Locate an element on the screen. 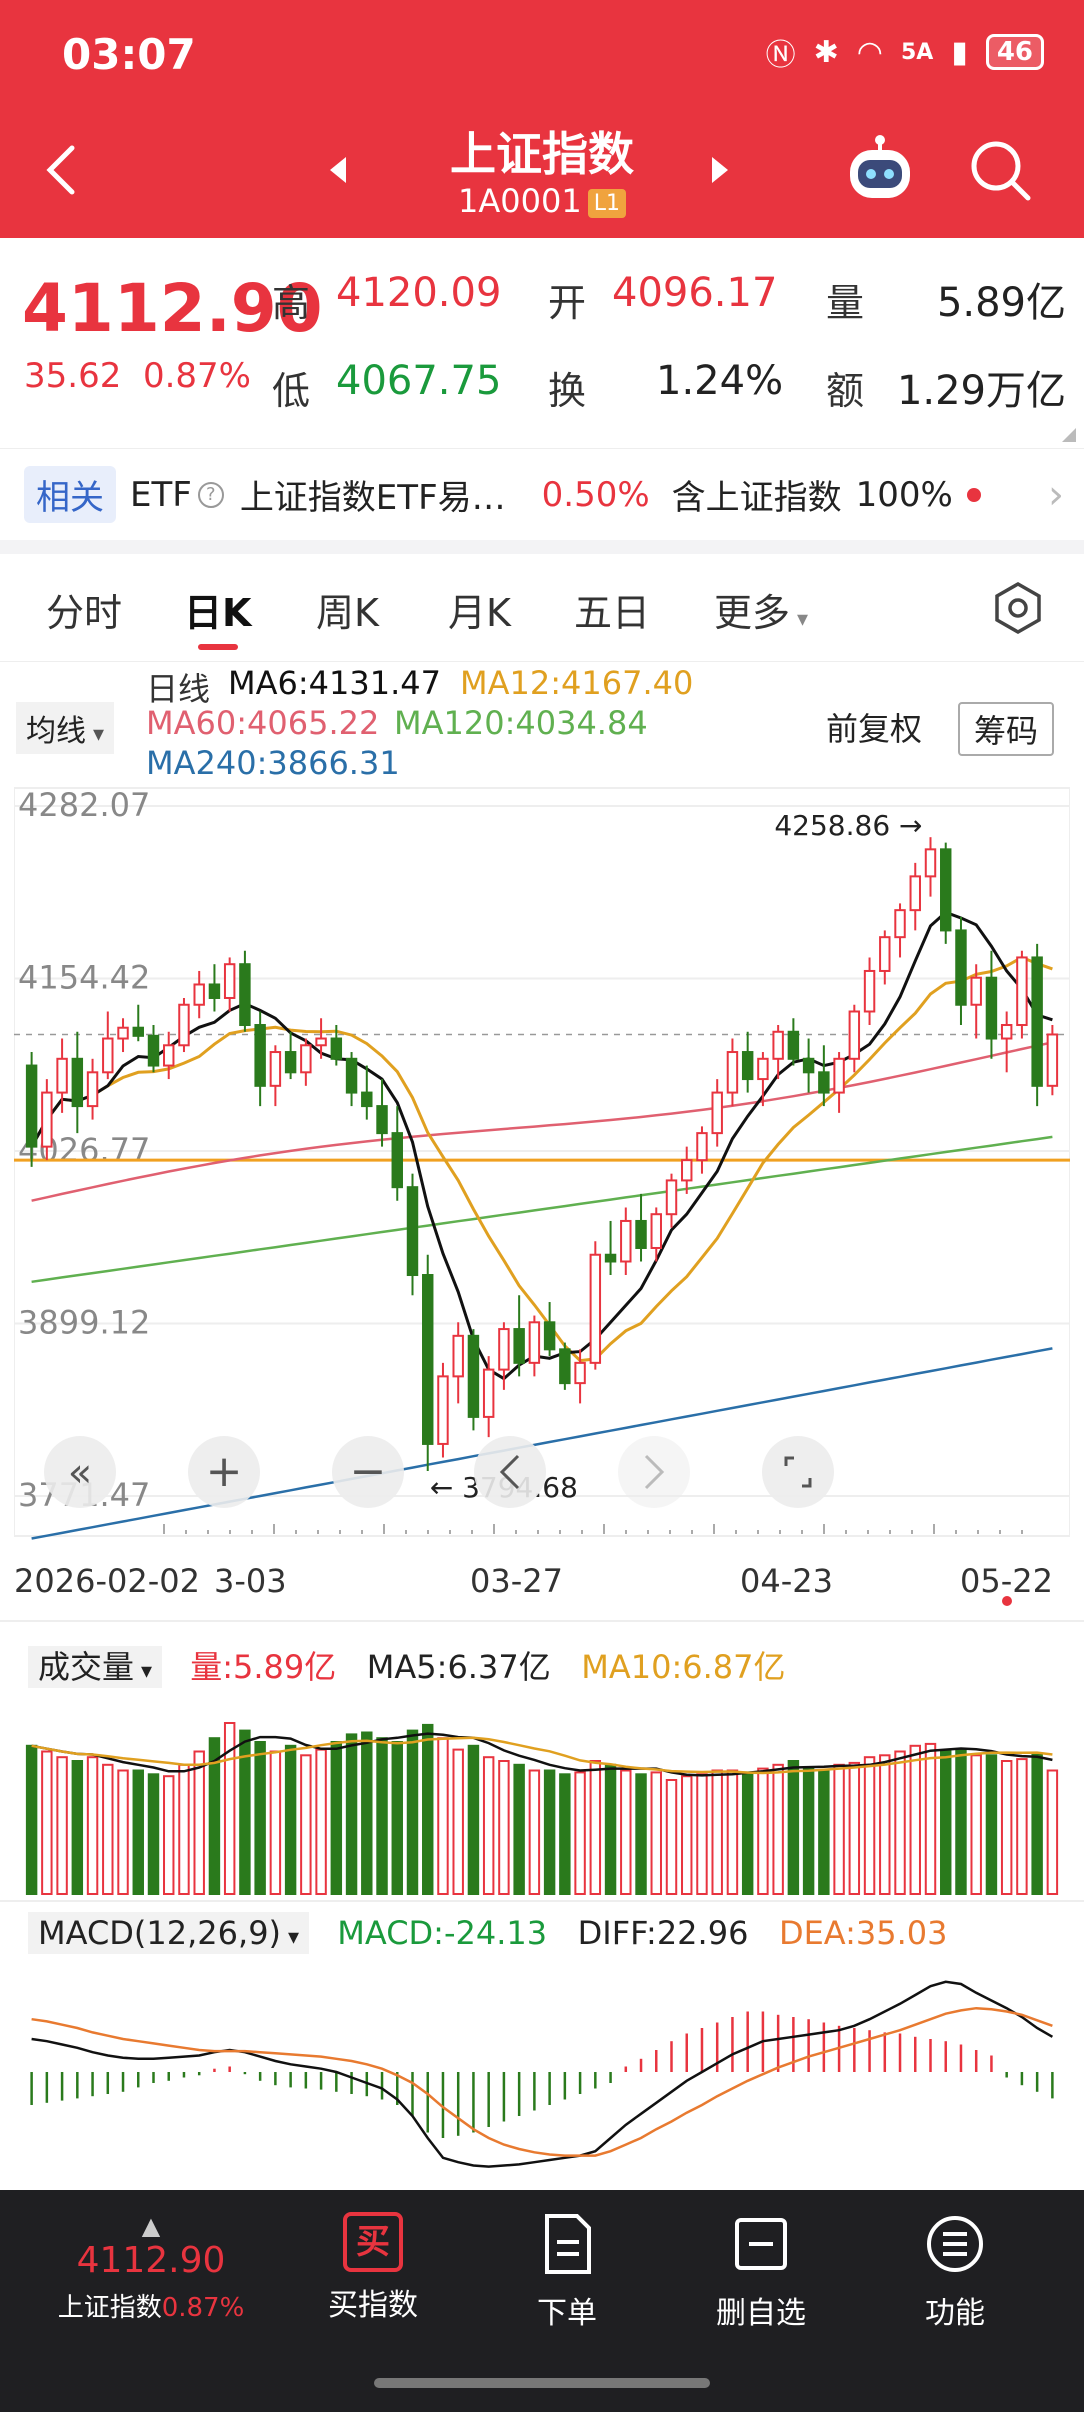 This screenshot has height=2412, width=1084. index-percent: 0.87% is located at coordinates (203, 2308).